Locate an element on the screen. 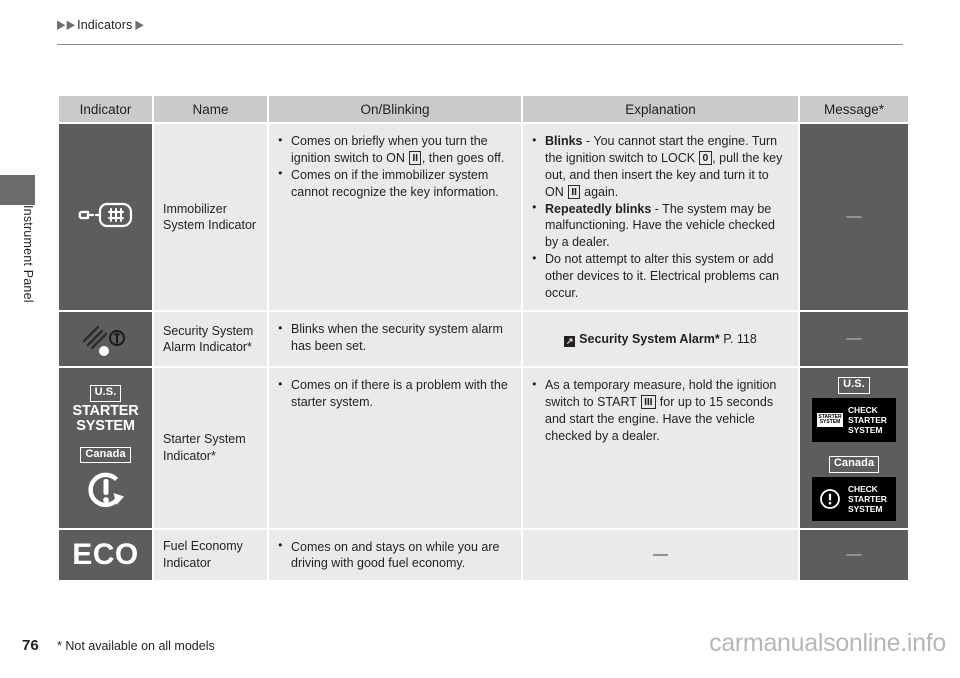 The height and width of the screenshot is (678, 960). explanation-security-alarm: ↗ Security System Alarm* P. 118 is located at coordinates (660, 339).